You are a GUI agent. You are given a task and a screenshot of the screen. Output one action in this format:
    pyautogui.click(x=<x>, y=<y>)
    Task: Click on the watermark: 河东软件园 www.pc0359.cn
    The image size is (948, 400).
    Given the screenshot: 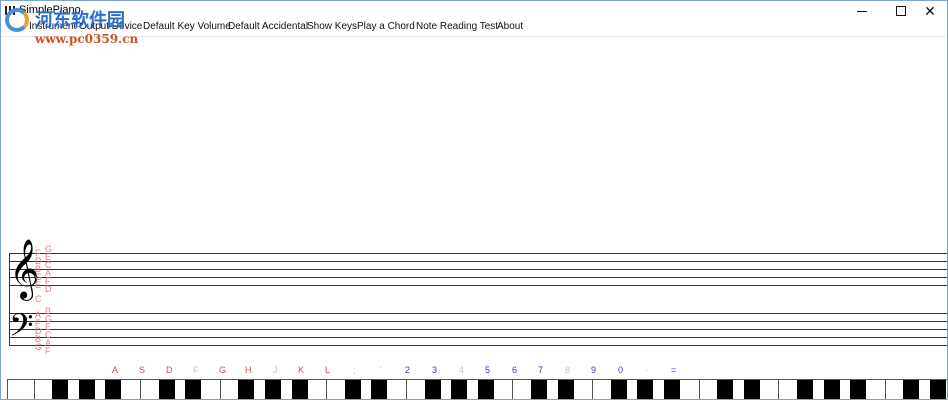 What is the action you would take?
    pyautogui.click(x=71, y=27)
    